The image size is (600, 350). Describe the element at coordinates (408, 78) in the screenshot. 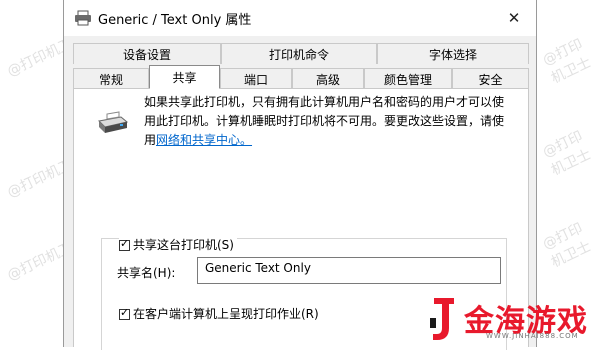

I see `tab-color-management: 颜色管理` at that location.